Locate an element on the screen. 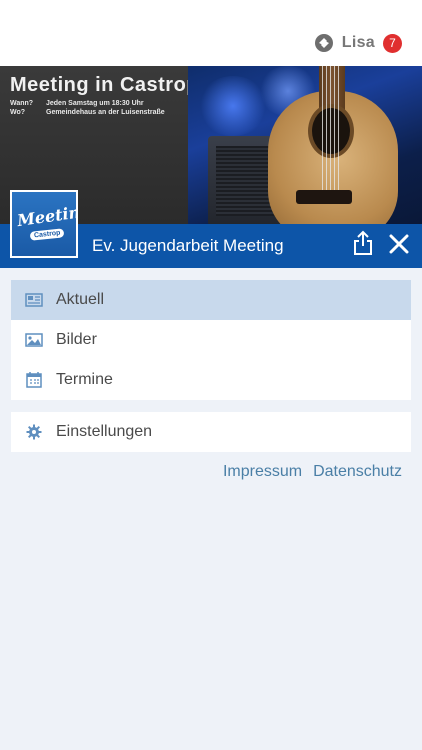  top-bar: Lisa 7 is located at coordinates (211, 33).